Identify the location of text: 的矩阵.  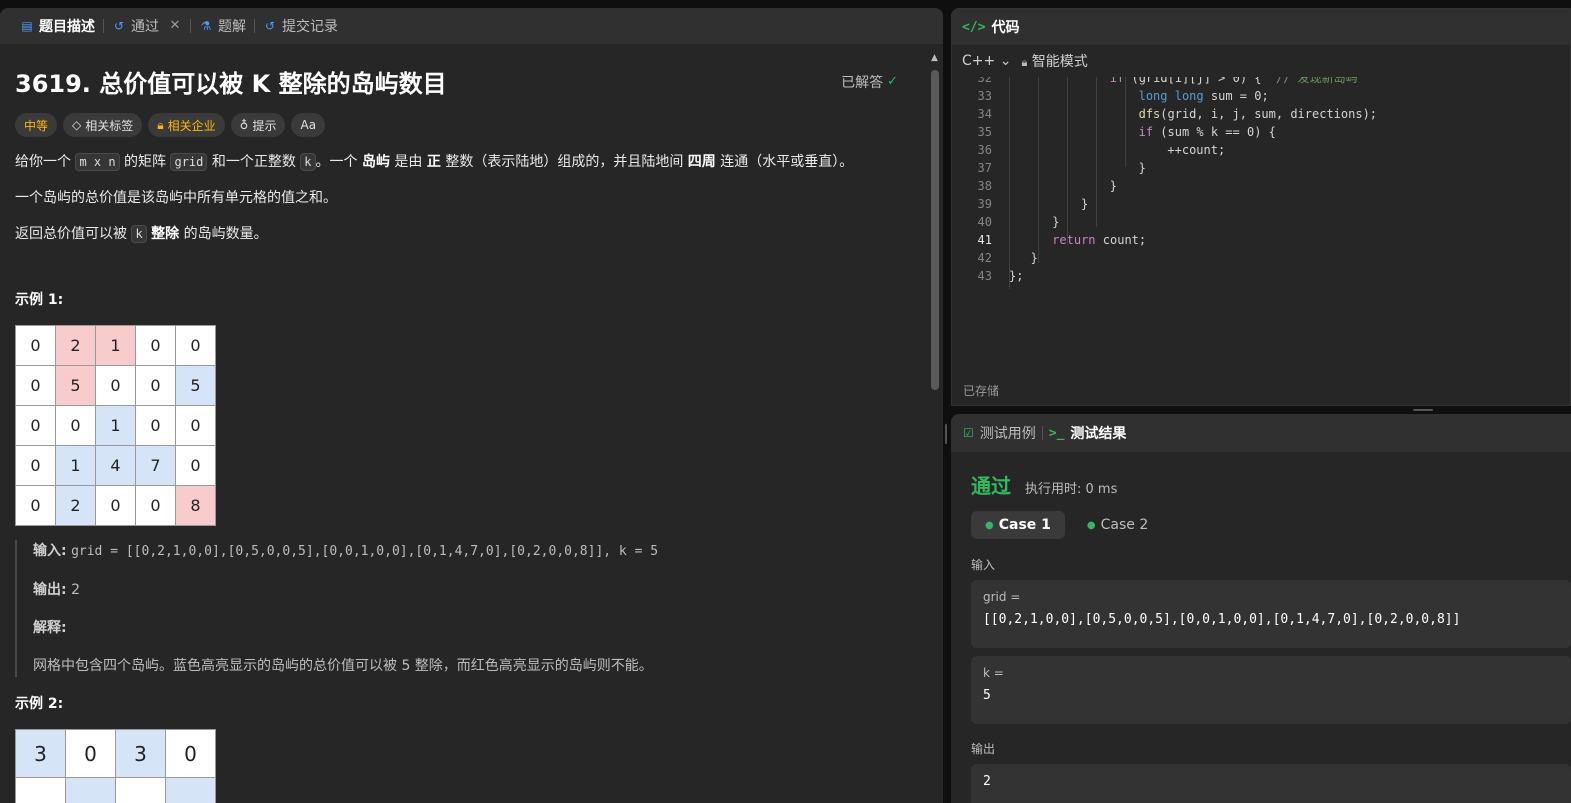
(145, 162).